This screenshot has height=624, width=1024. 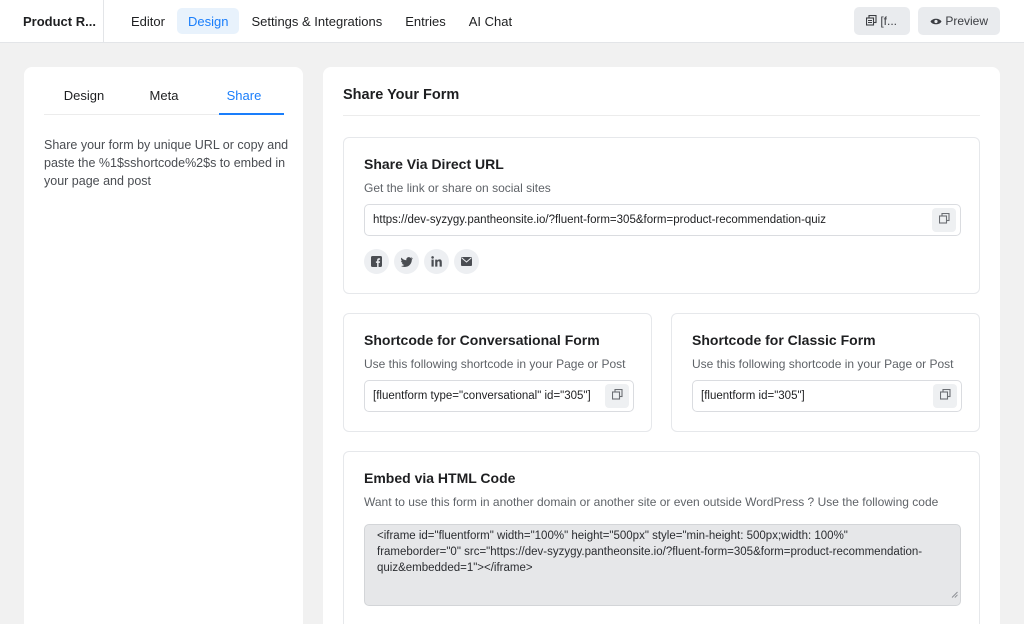 What do you see at coordinates (936, 22) in the screenshot?
I see `eye-icon` at bounding box center [936, 22].